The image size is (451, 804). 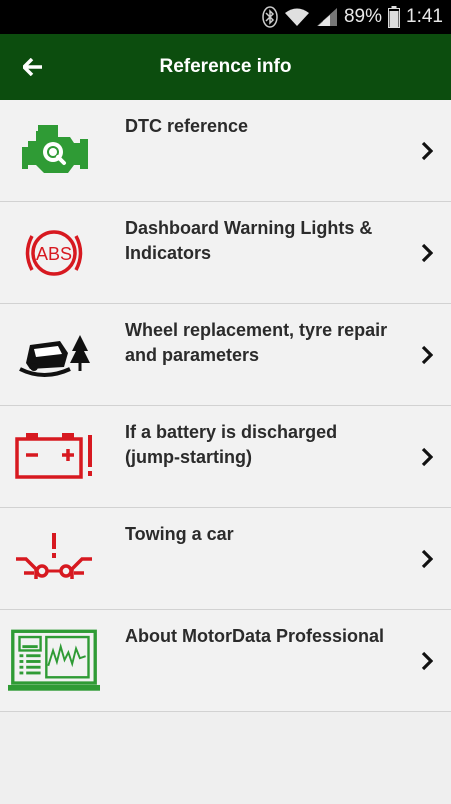 I want to click on list-item-label: About MotorData Professional, so click(x=255, y=636).